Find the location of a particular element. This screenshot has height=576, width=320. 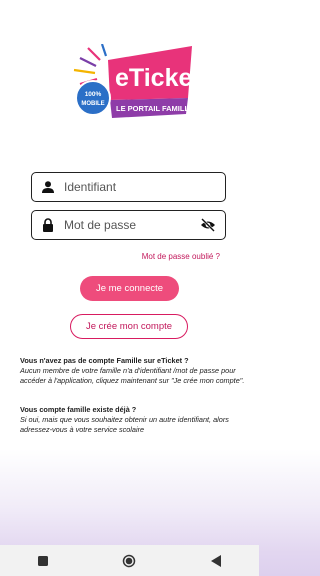

logo-badge-mobile: MOBILE is located at coordinates (92, 104).